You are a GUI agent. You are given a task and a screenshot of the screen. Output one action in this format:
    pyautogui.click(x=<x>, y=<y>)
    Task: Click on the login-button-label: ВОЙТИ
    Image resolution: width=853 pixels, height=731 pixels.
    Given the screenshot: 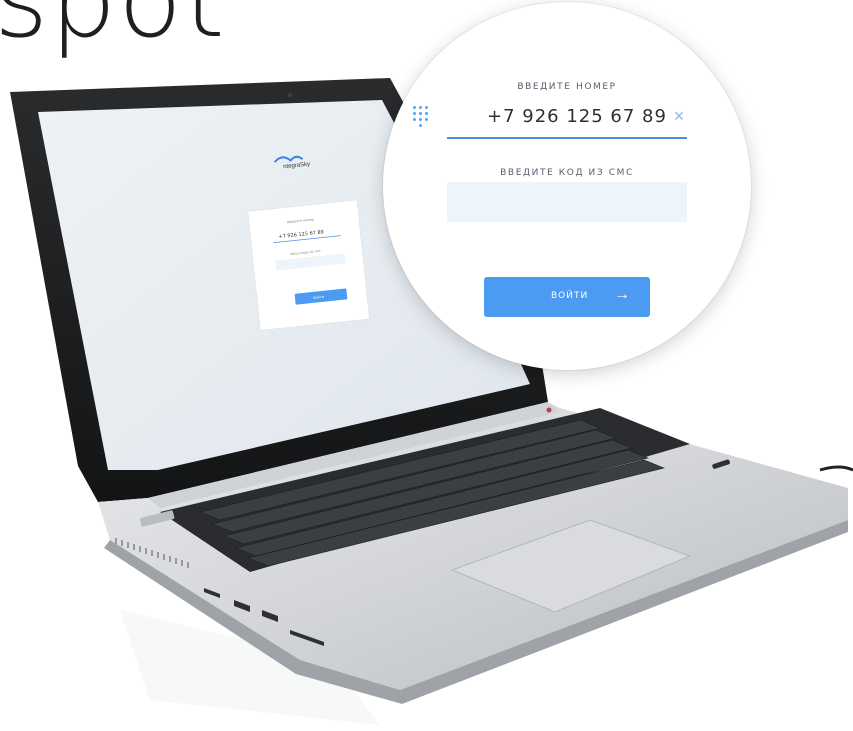 What is the action you would take?
    pyautogui.click(x=570, y=296)
    